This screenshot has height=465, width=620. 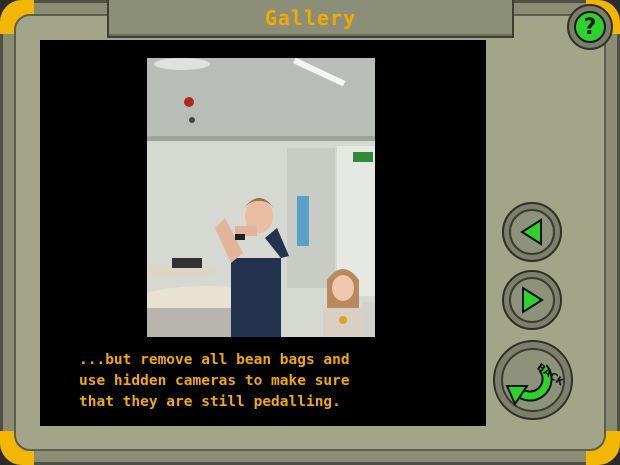 I want to click on title-bar: Gallery, so click(x=310, y=19).